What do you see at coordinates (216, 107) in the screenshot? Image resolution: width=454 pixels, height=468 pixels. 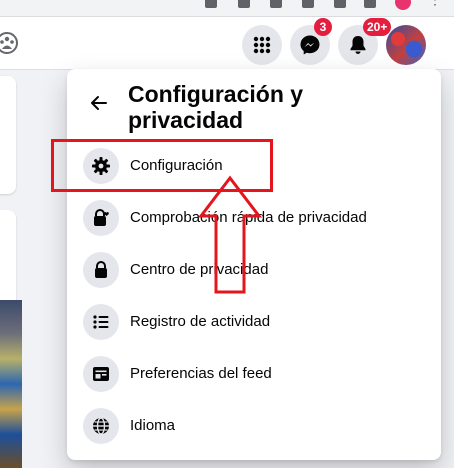 I see `menu-title: Configuración y privacidad` at bounding box center [216, 107].